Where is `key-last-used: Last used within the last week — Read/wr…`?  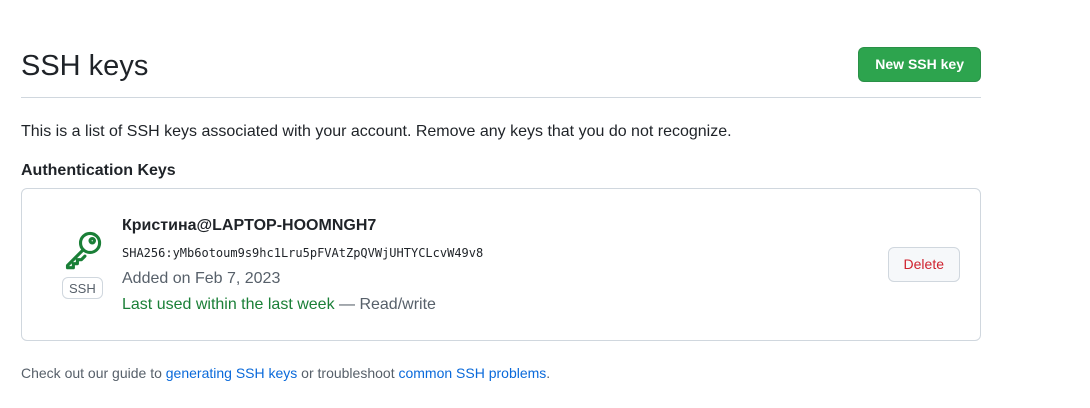
key-last-used: Last used within the last week — Read/wr… is located at coordinates (279, 305).